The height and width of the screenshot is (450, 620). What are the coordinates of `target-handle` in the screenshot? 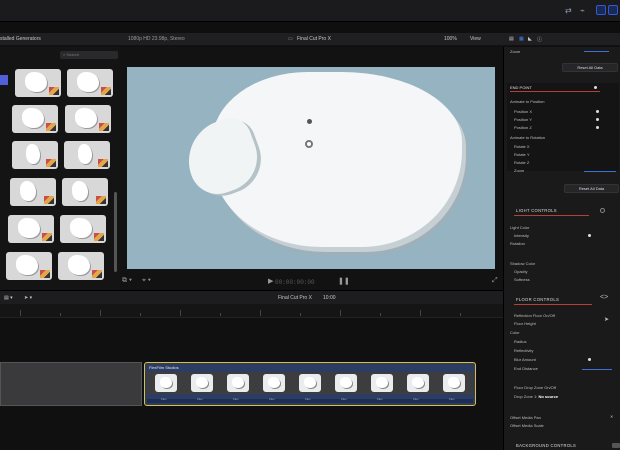 It's located at (309, 144).